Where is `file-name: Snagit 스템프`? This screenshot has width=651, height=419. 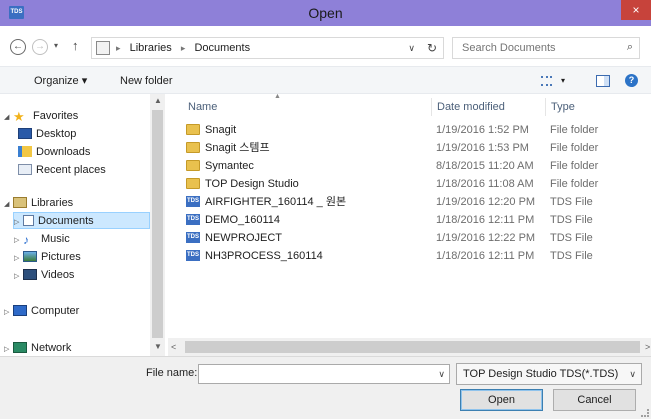
file-name: Snagit 스템프 is located at coordinates (237, 148).